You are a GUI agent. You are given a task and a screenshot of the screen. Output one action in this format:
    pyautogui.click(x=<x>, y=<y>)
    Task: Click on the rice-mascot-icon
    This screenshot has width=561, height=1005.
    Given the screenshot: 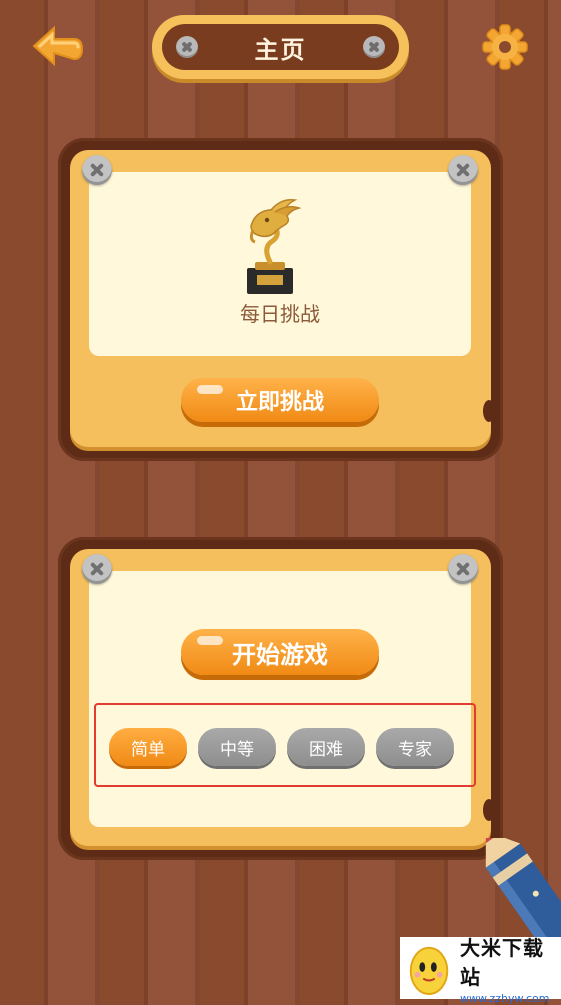 What is the action you would take?
    pyautogui.click(x=429, y=970)
    